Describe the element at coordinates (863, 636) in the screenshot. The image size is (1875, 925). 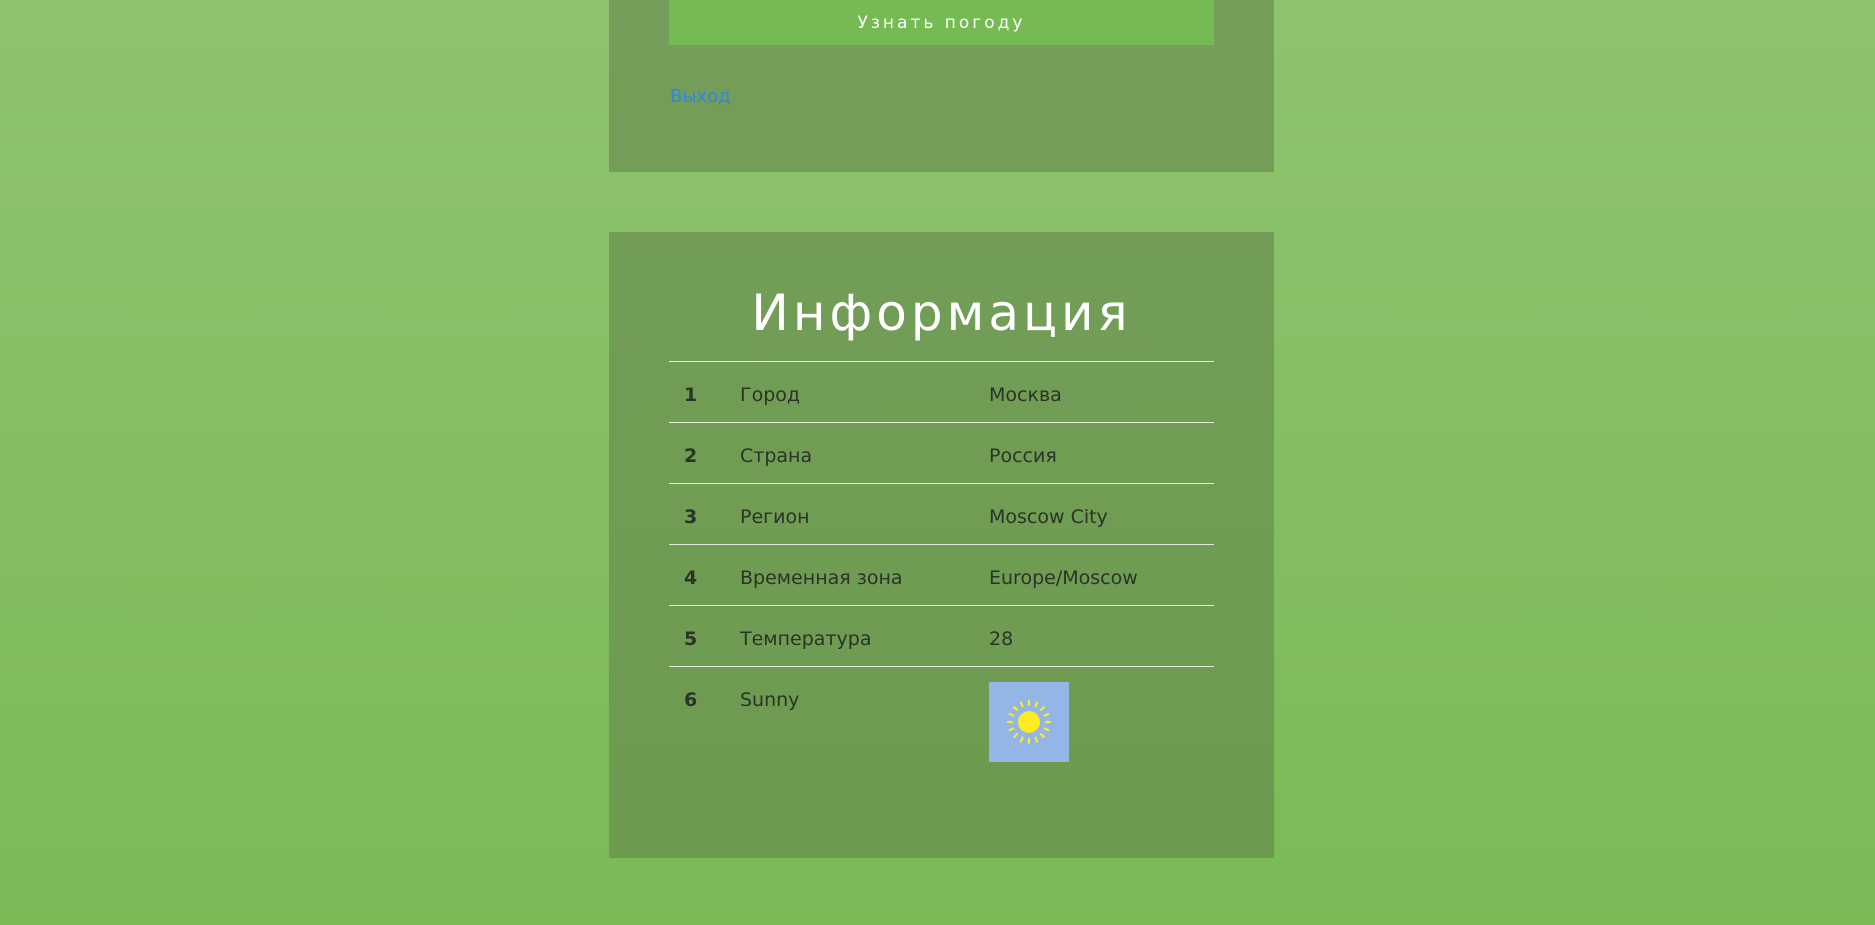
I see `row-key: Температура` at that location.